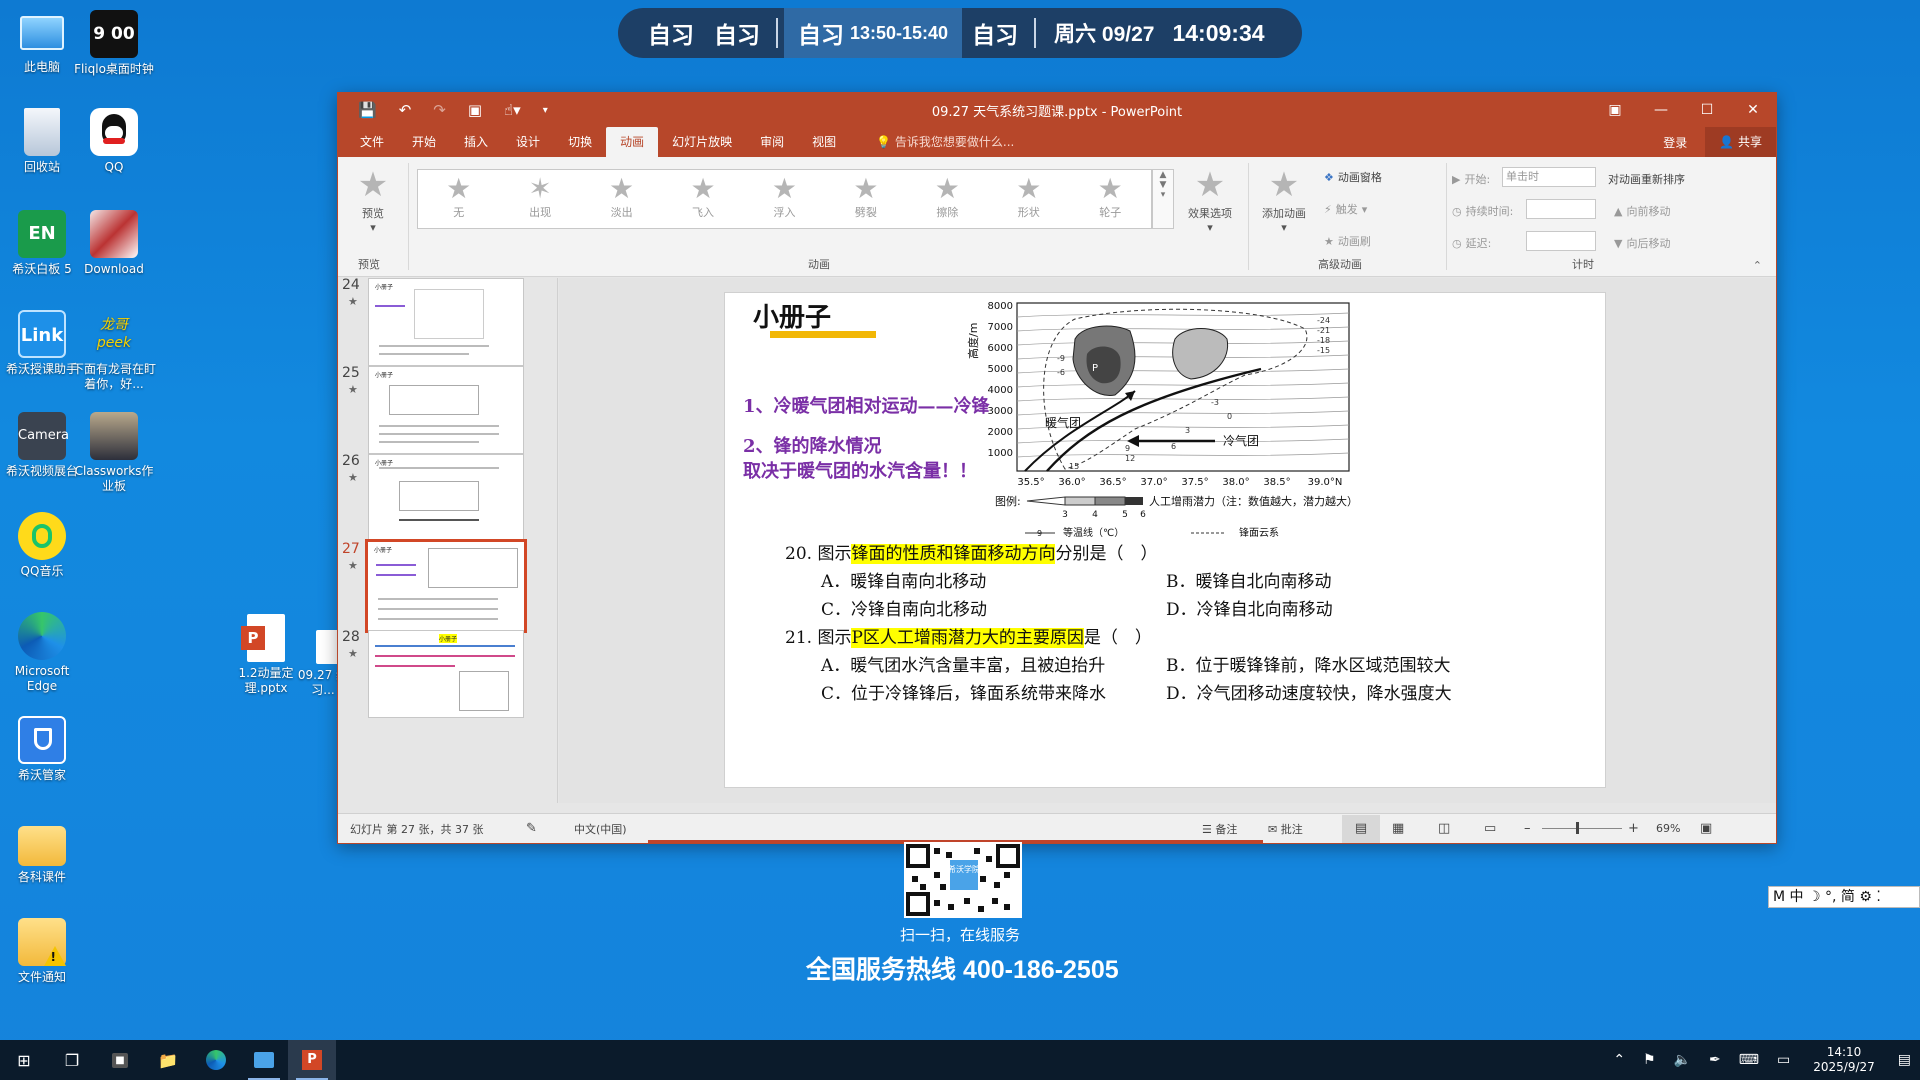 The height and width of the screenshot is (1080, 1920). I want to click on desktop-icon-courseware: 各科课件, so click(42, 851).